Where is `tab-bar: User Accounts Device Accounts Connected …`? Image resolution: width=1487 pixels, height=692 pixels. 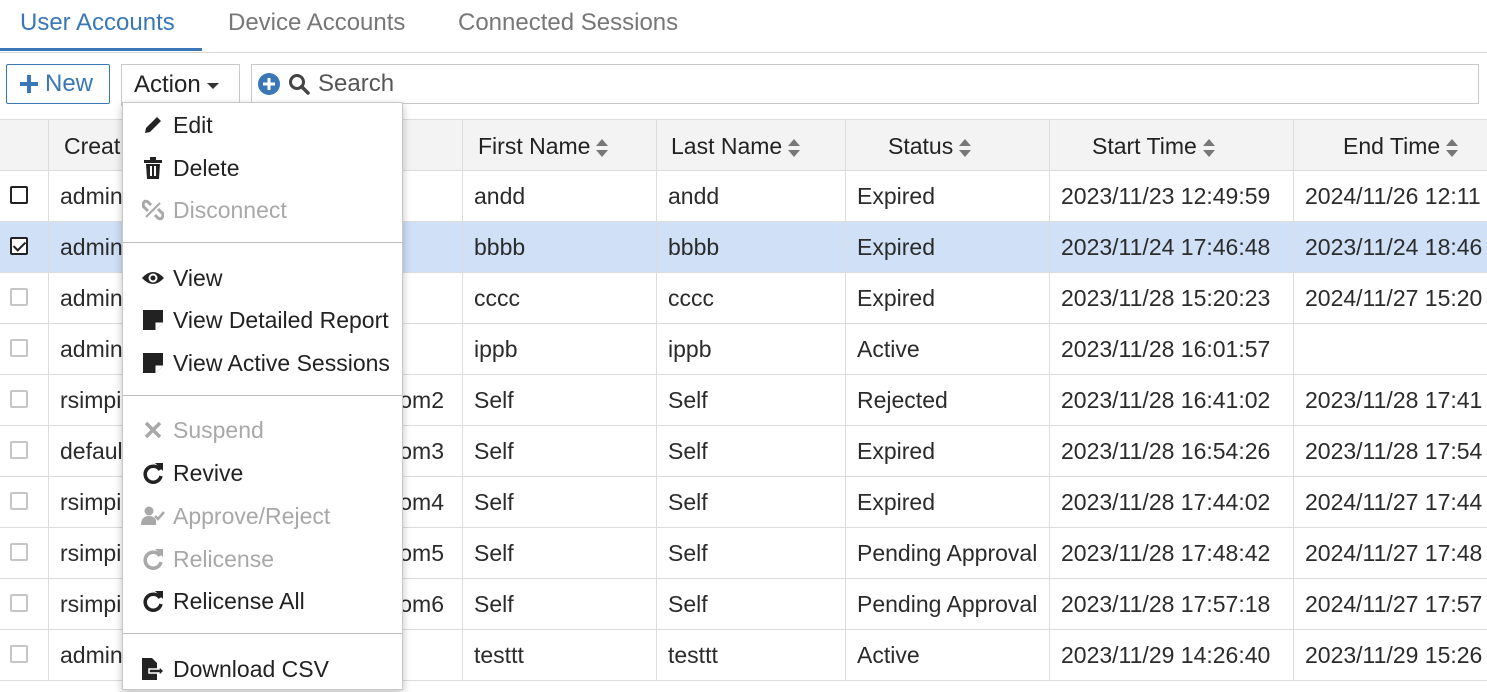 tab-bar: User Accounts Device Accounts Connected … is located at coordinates (743, 26).